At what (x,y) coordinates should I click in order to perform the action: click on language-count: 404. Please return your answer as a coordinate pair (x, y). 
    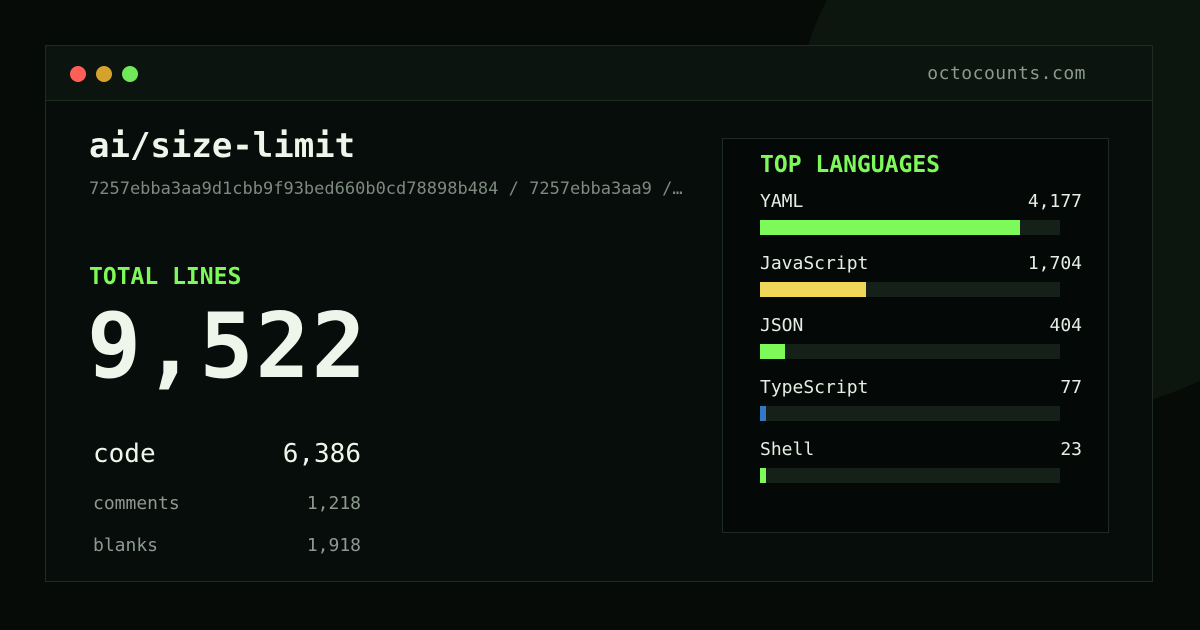
    Looking at the image, I should click on (1065, 325).